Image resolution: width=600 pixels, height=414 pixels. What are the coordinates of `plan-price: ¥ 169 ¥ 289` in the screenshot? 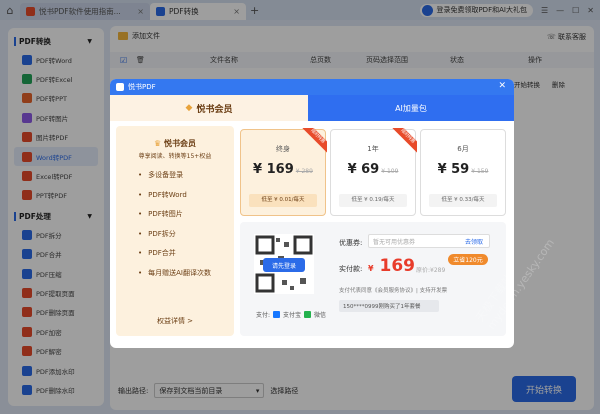 It's located at (283, 169).